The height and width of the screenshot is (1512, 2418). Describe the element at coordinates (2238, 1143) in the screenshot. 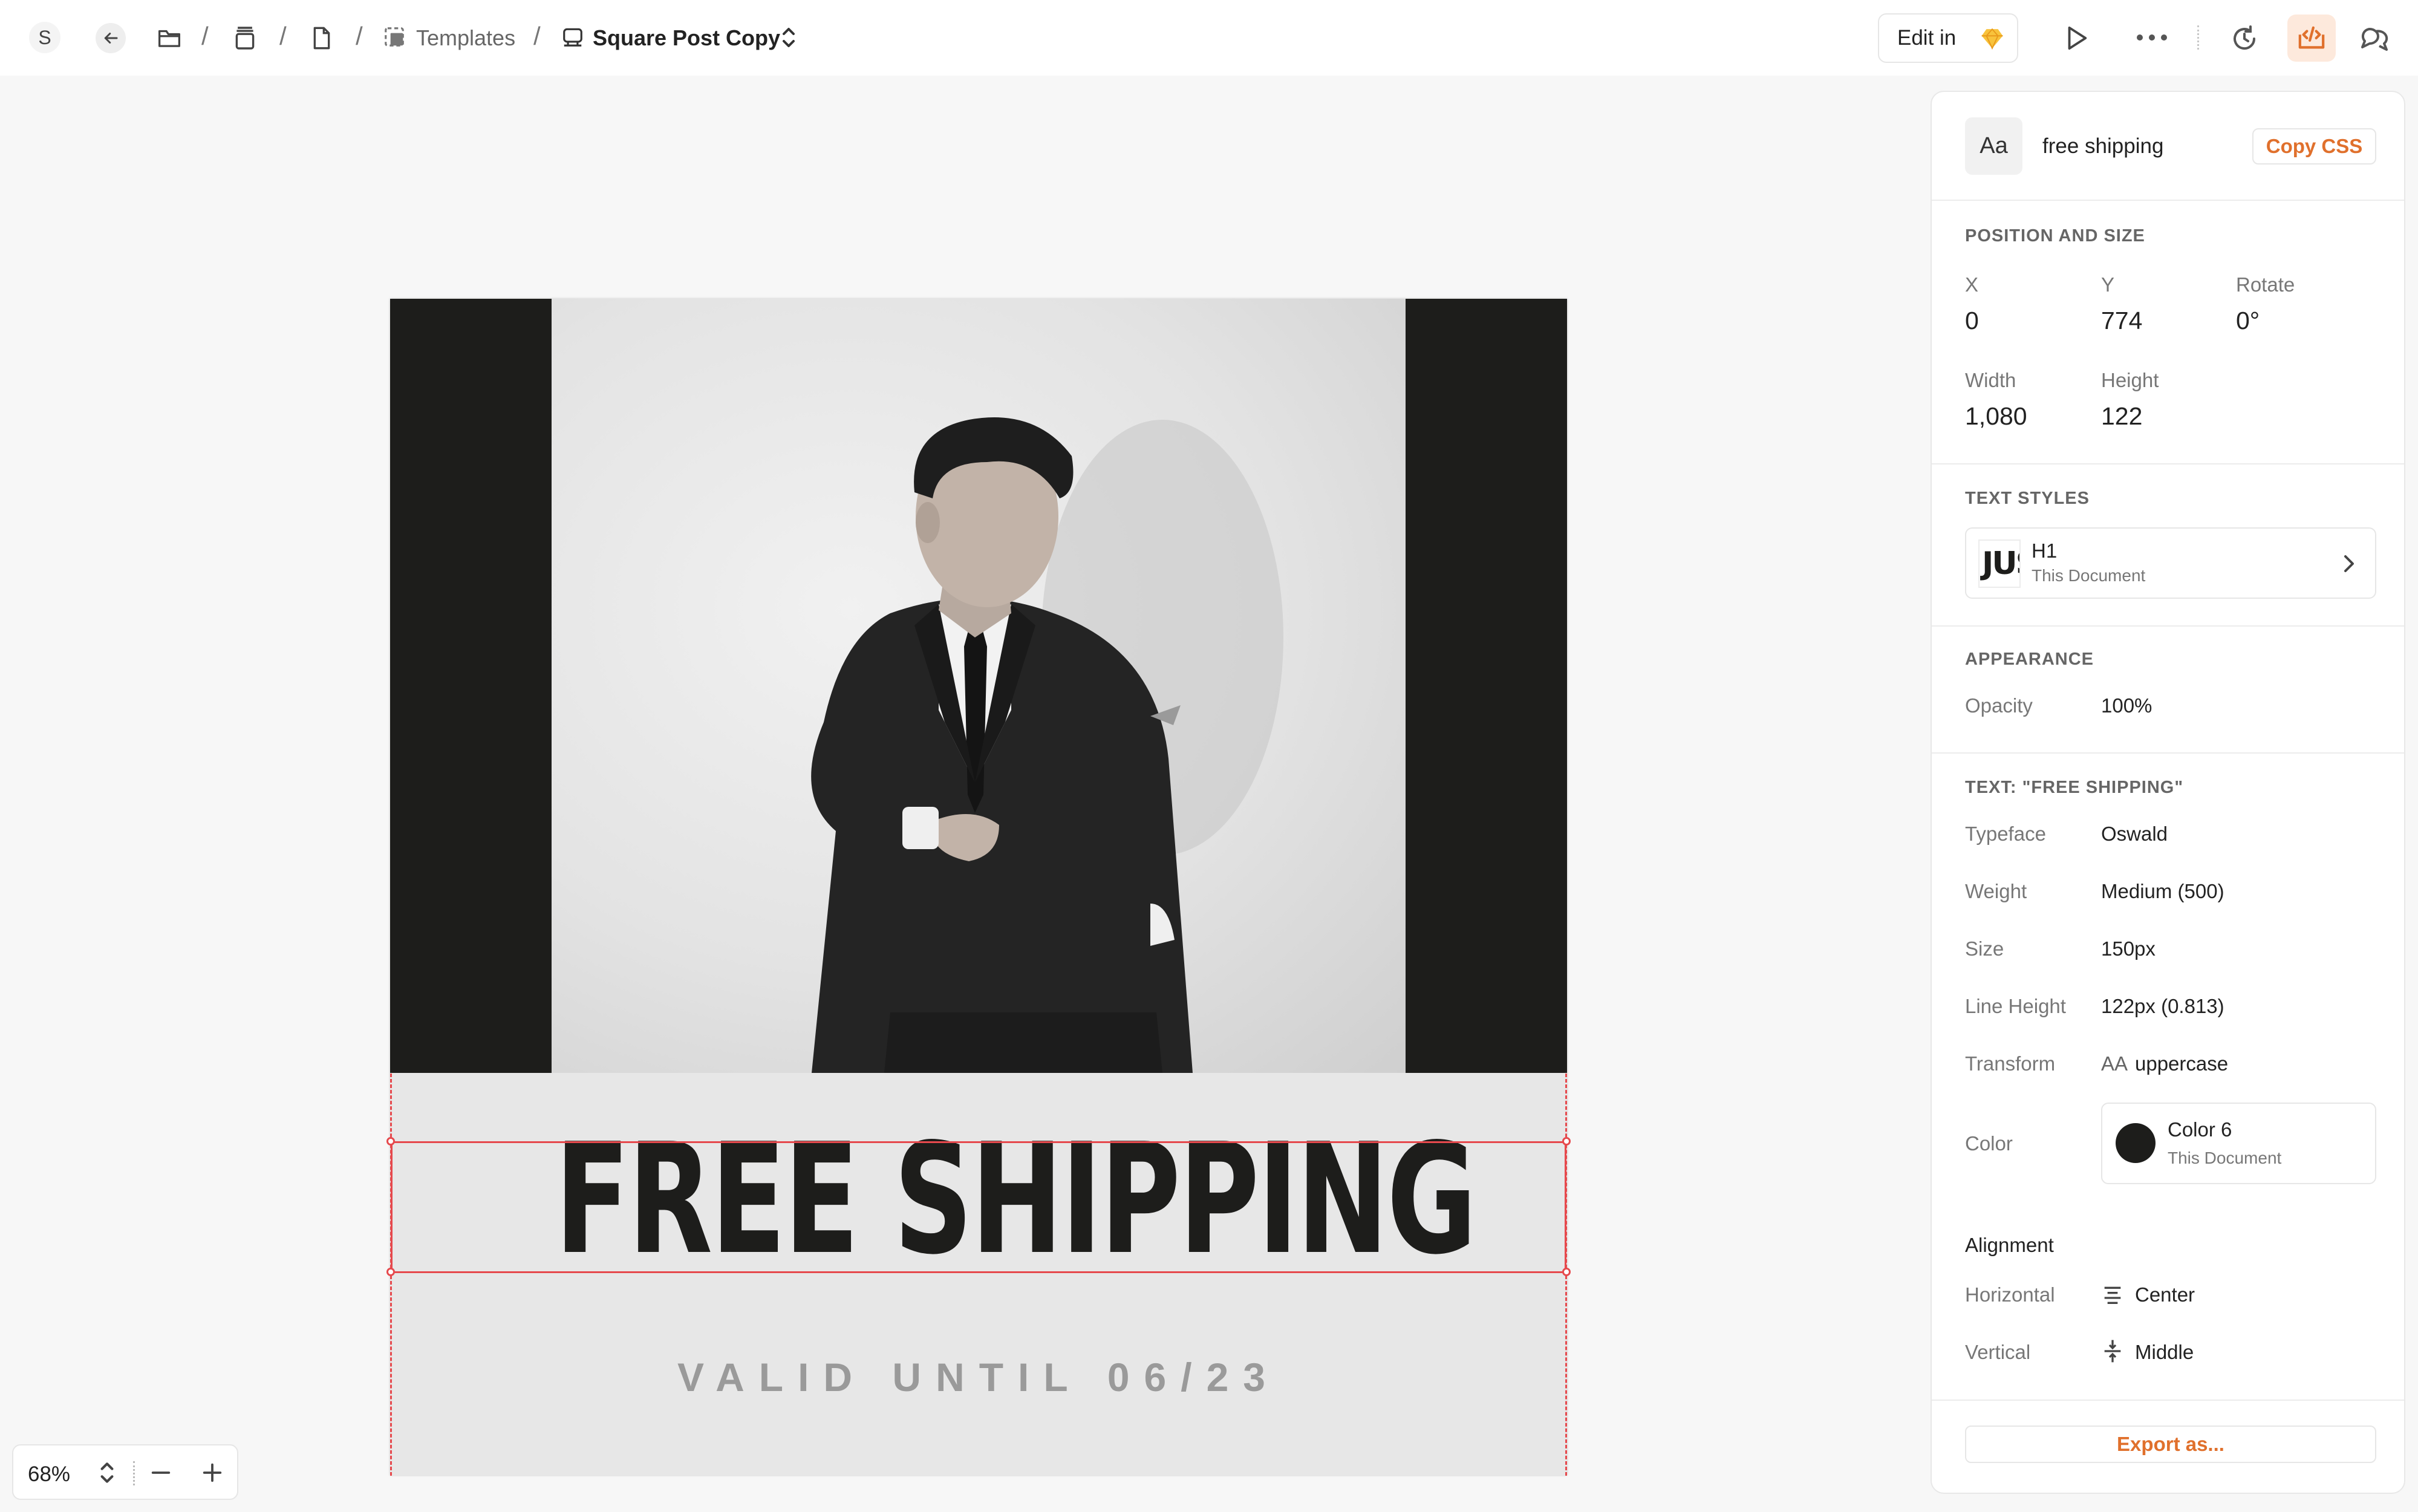

I see `color-swatch-card: Color 6 This Document` at that location.